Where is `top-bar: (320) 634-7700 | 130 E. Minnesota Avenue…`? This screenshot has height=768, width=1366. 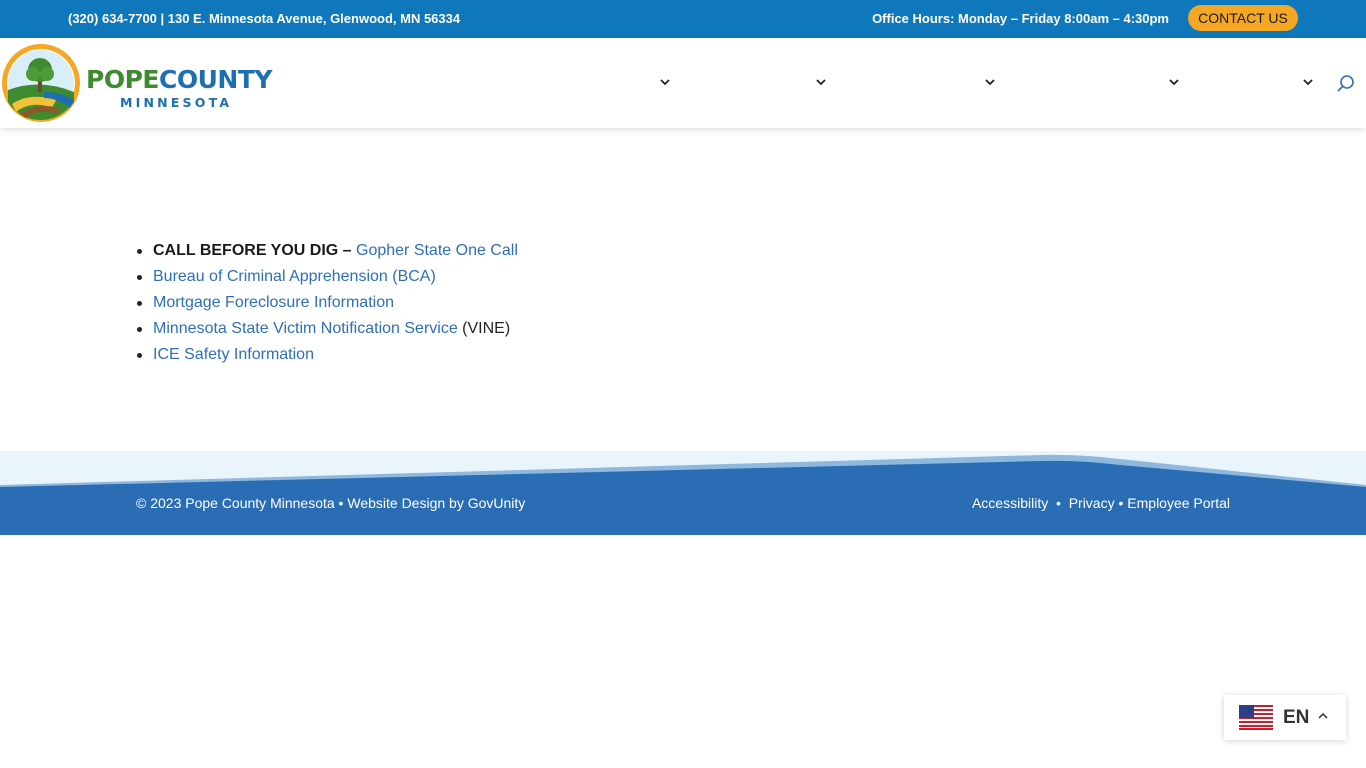
top-bar: (320) 634-7700 | 130 E. Minnesota Avenue… is located at coordinates (683, 19).